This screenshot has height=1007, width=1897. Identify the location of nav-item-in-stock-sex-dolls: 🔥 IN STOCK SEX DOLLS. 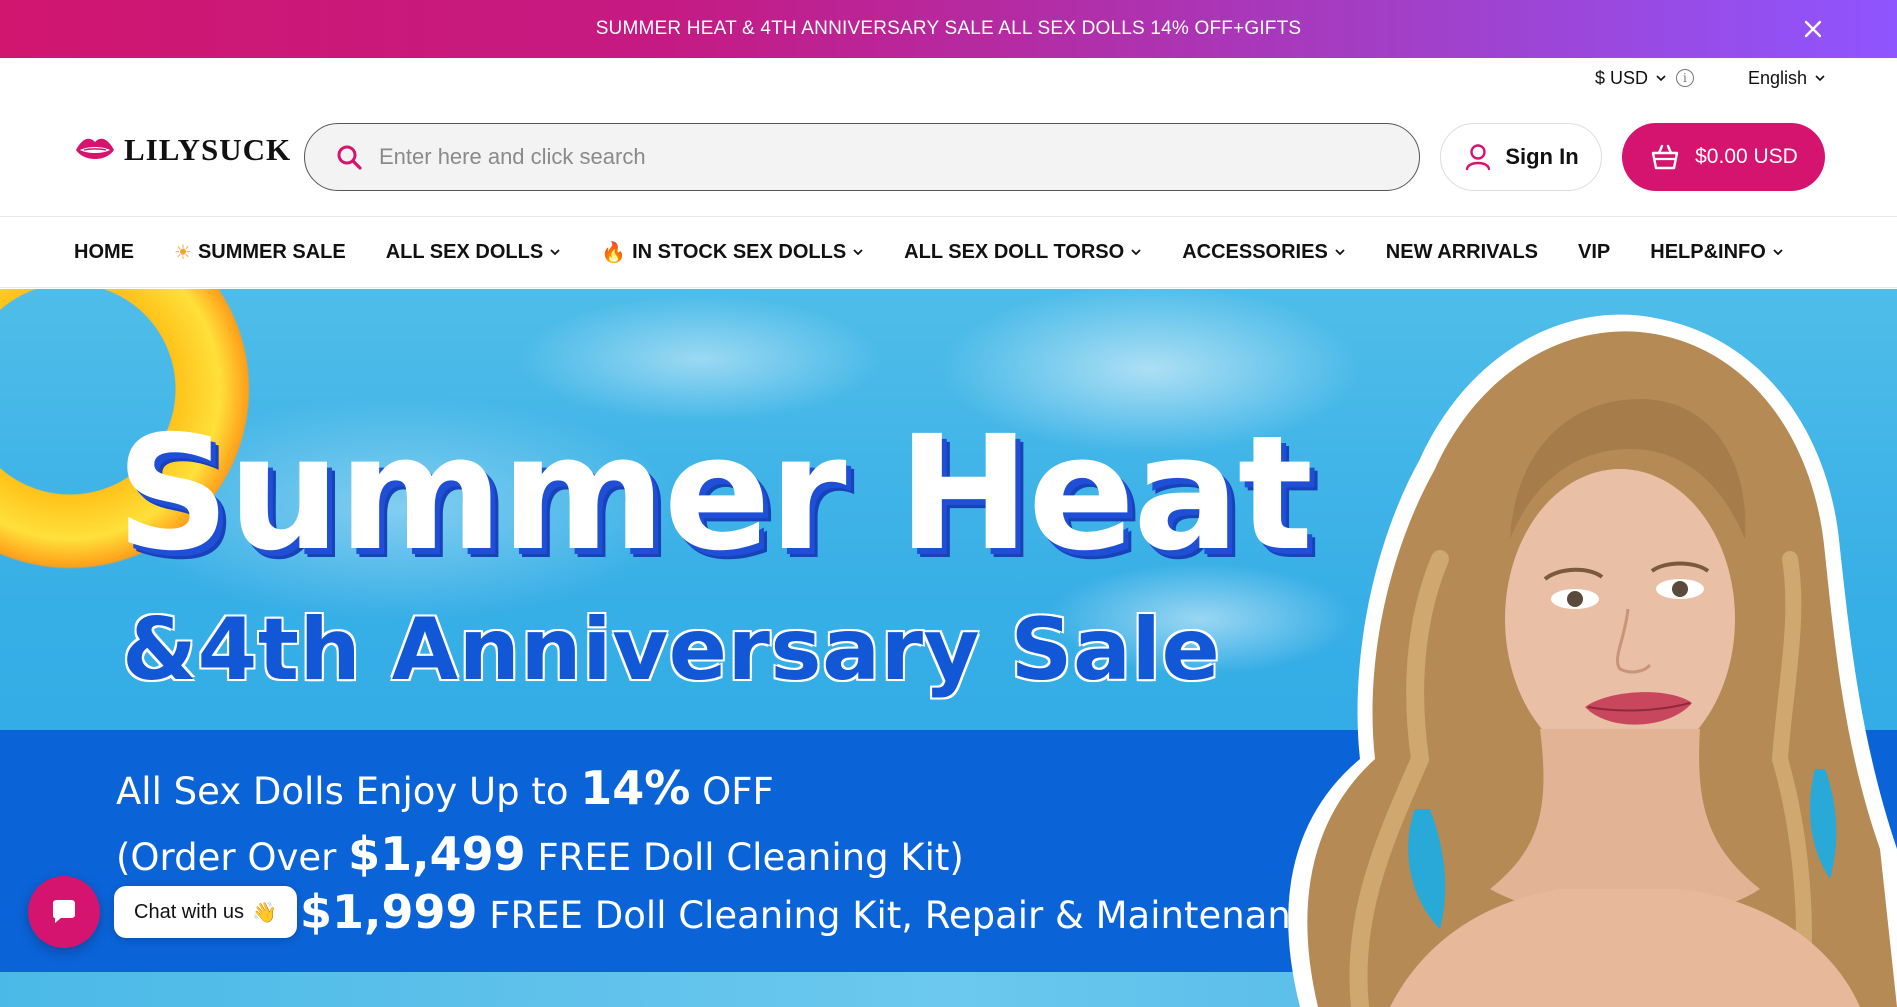
(732, 252).